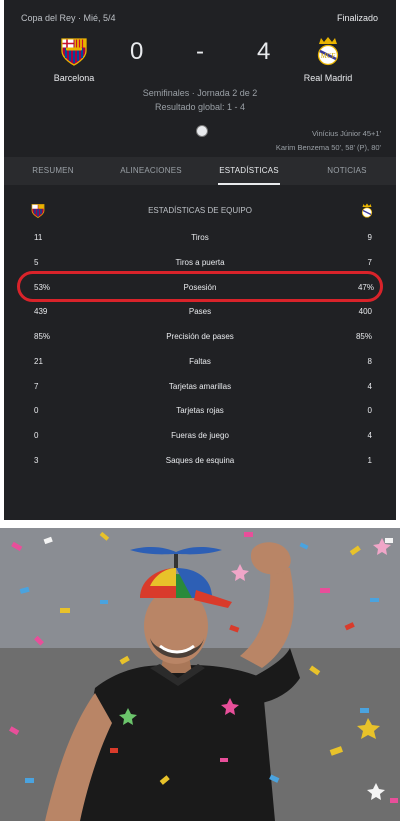 The image size is (400, 821). What do you see at coordinates (202, 131) in the screenshot?
I see `ball-icon` at bounding box center [202, 131].